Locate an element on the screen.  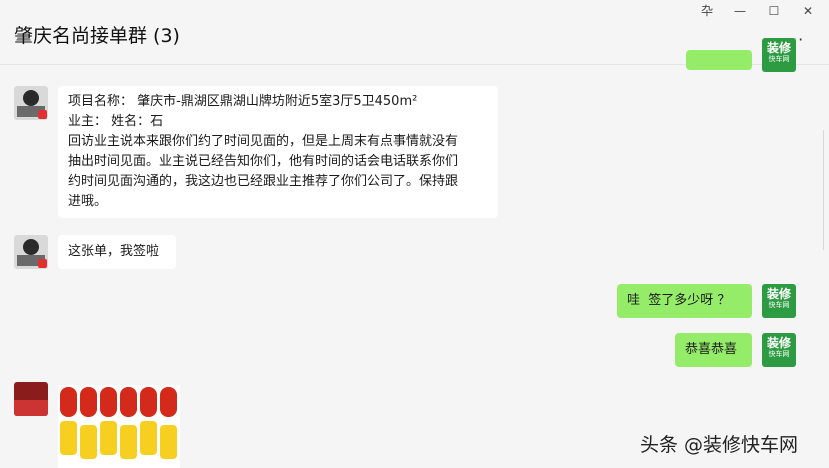
watermark: 头条 @装修快车网 is located at coordinates (719, 445).